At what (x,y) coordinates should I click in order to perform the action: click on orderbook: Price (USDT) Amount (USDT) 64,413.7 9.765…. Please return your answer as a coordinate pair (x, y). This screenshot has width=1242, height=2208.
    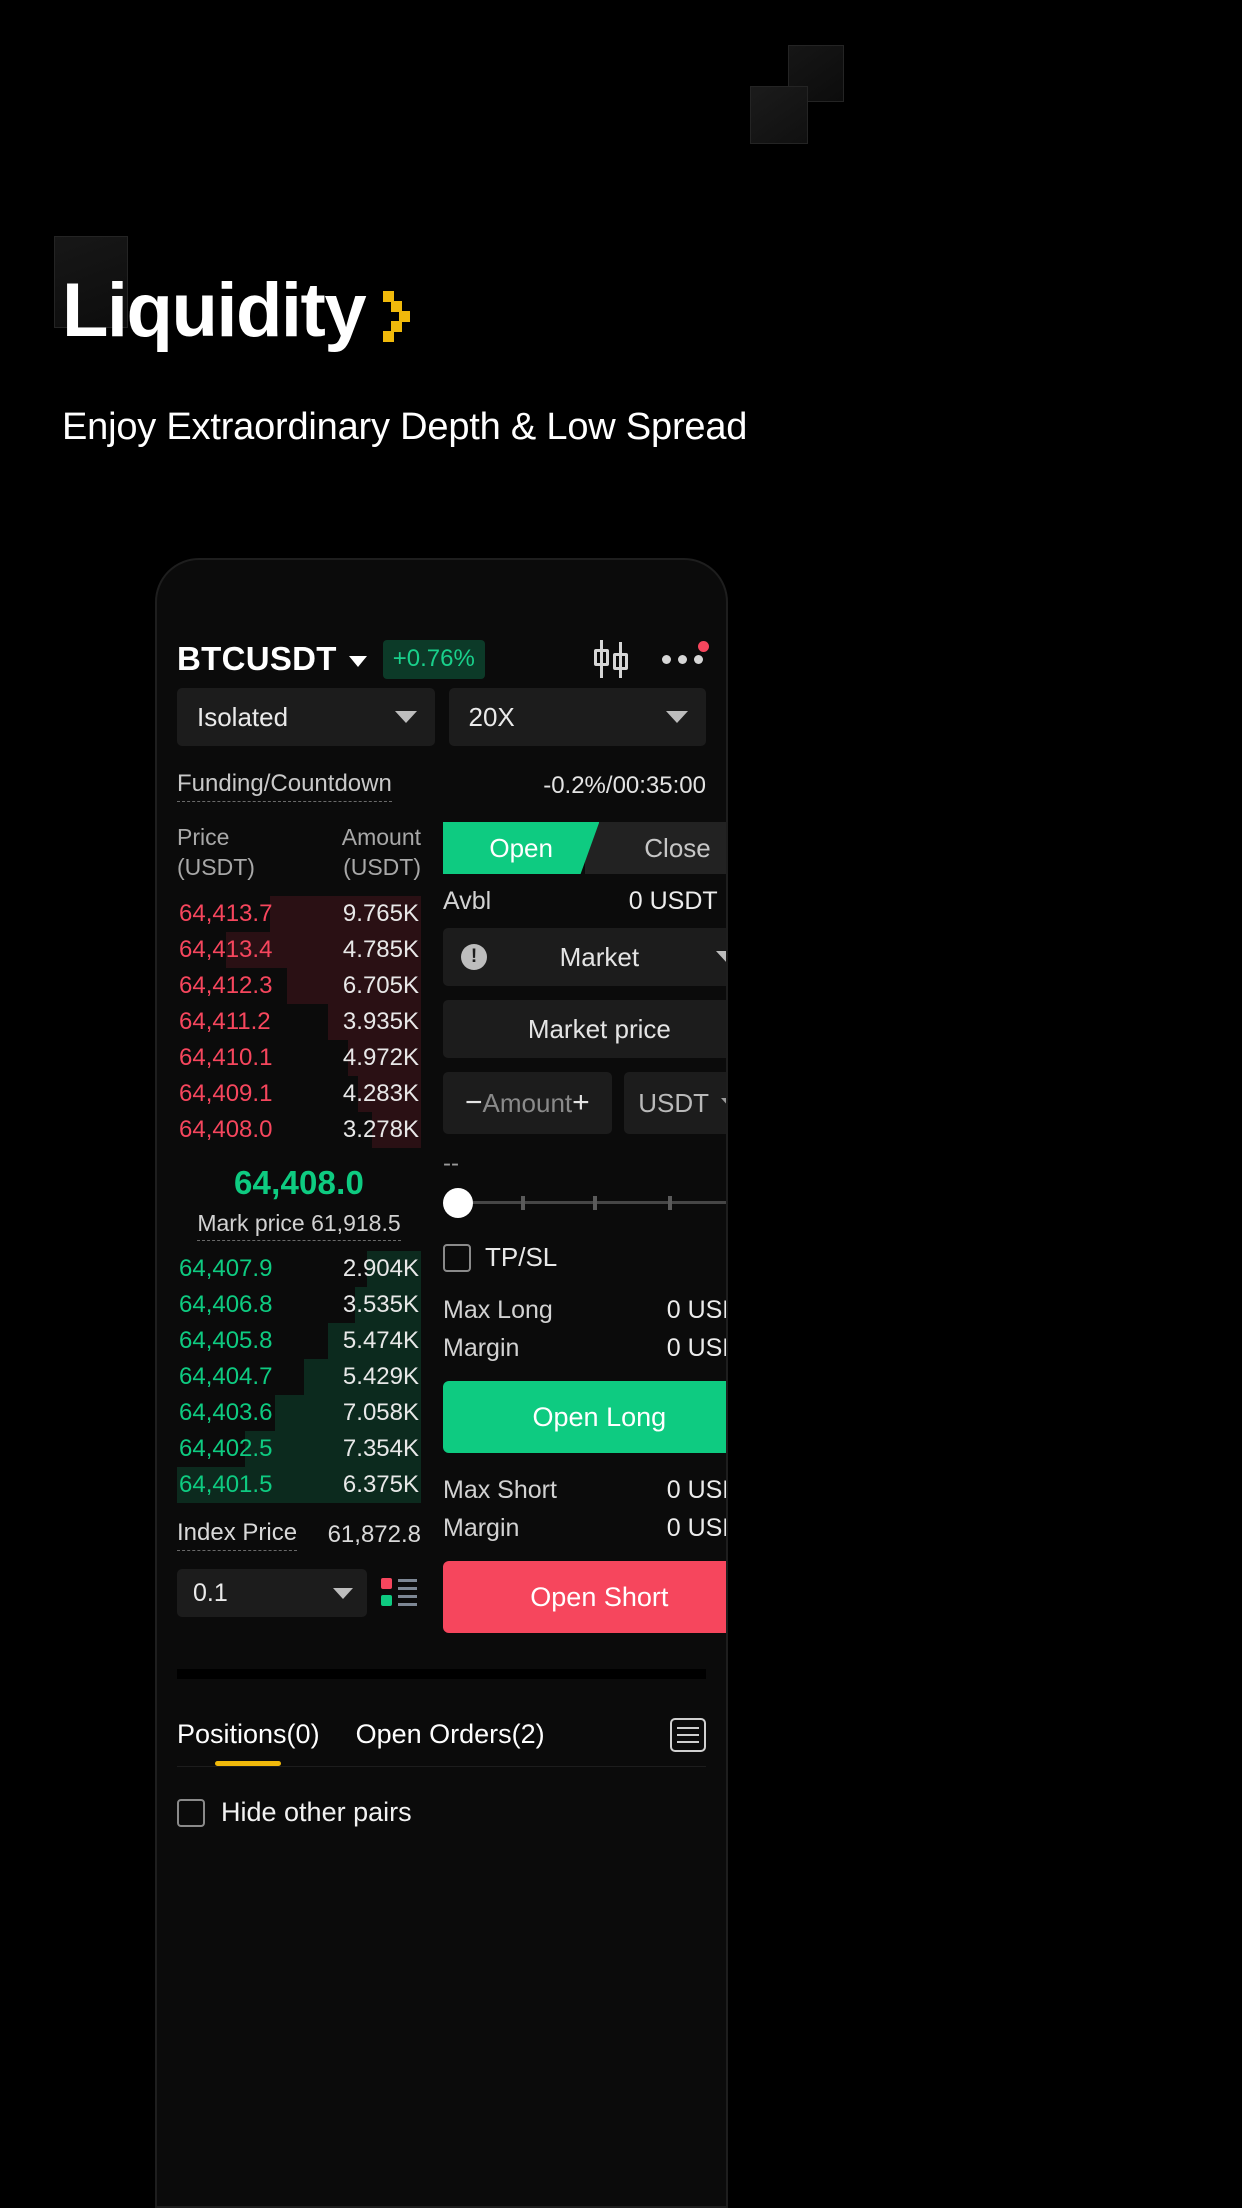
    Looking at the image, I should click on (299, 1236).